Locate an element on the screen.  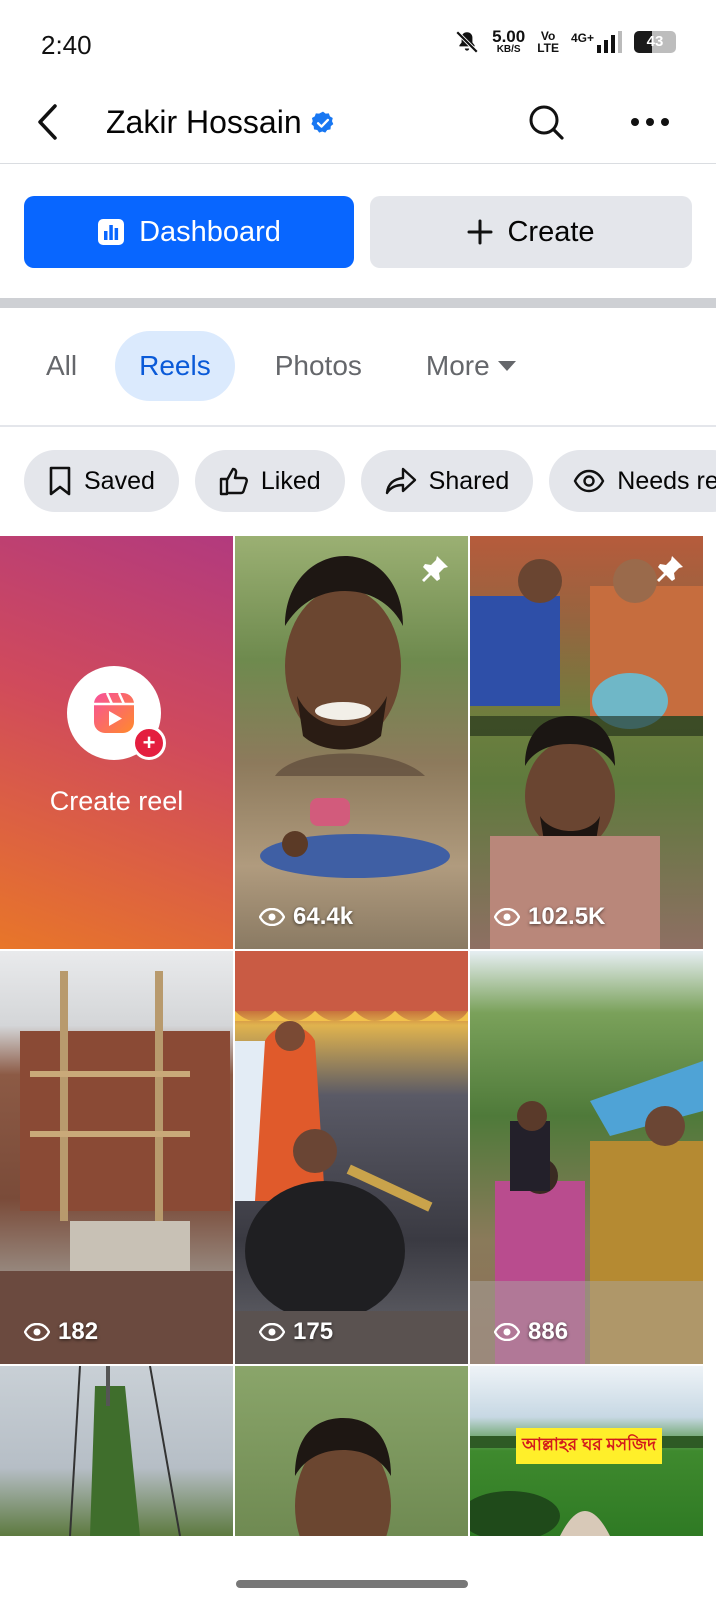
status-icons: 5.00 KB/S Vo LTE 4G+ 43 is located at coordinates (565, 41).